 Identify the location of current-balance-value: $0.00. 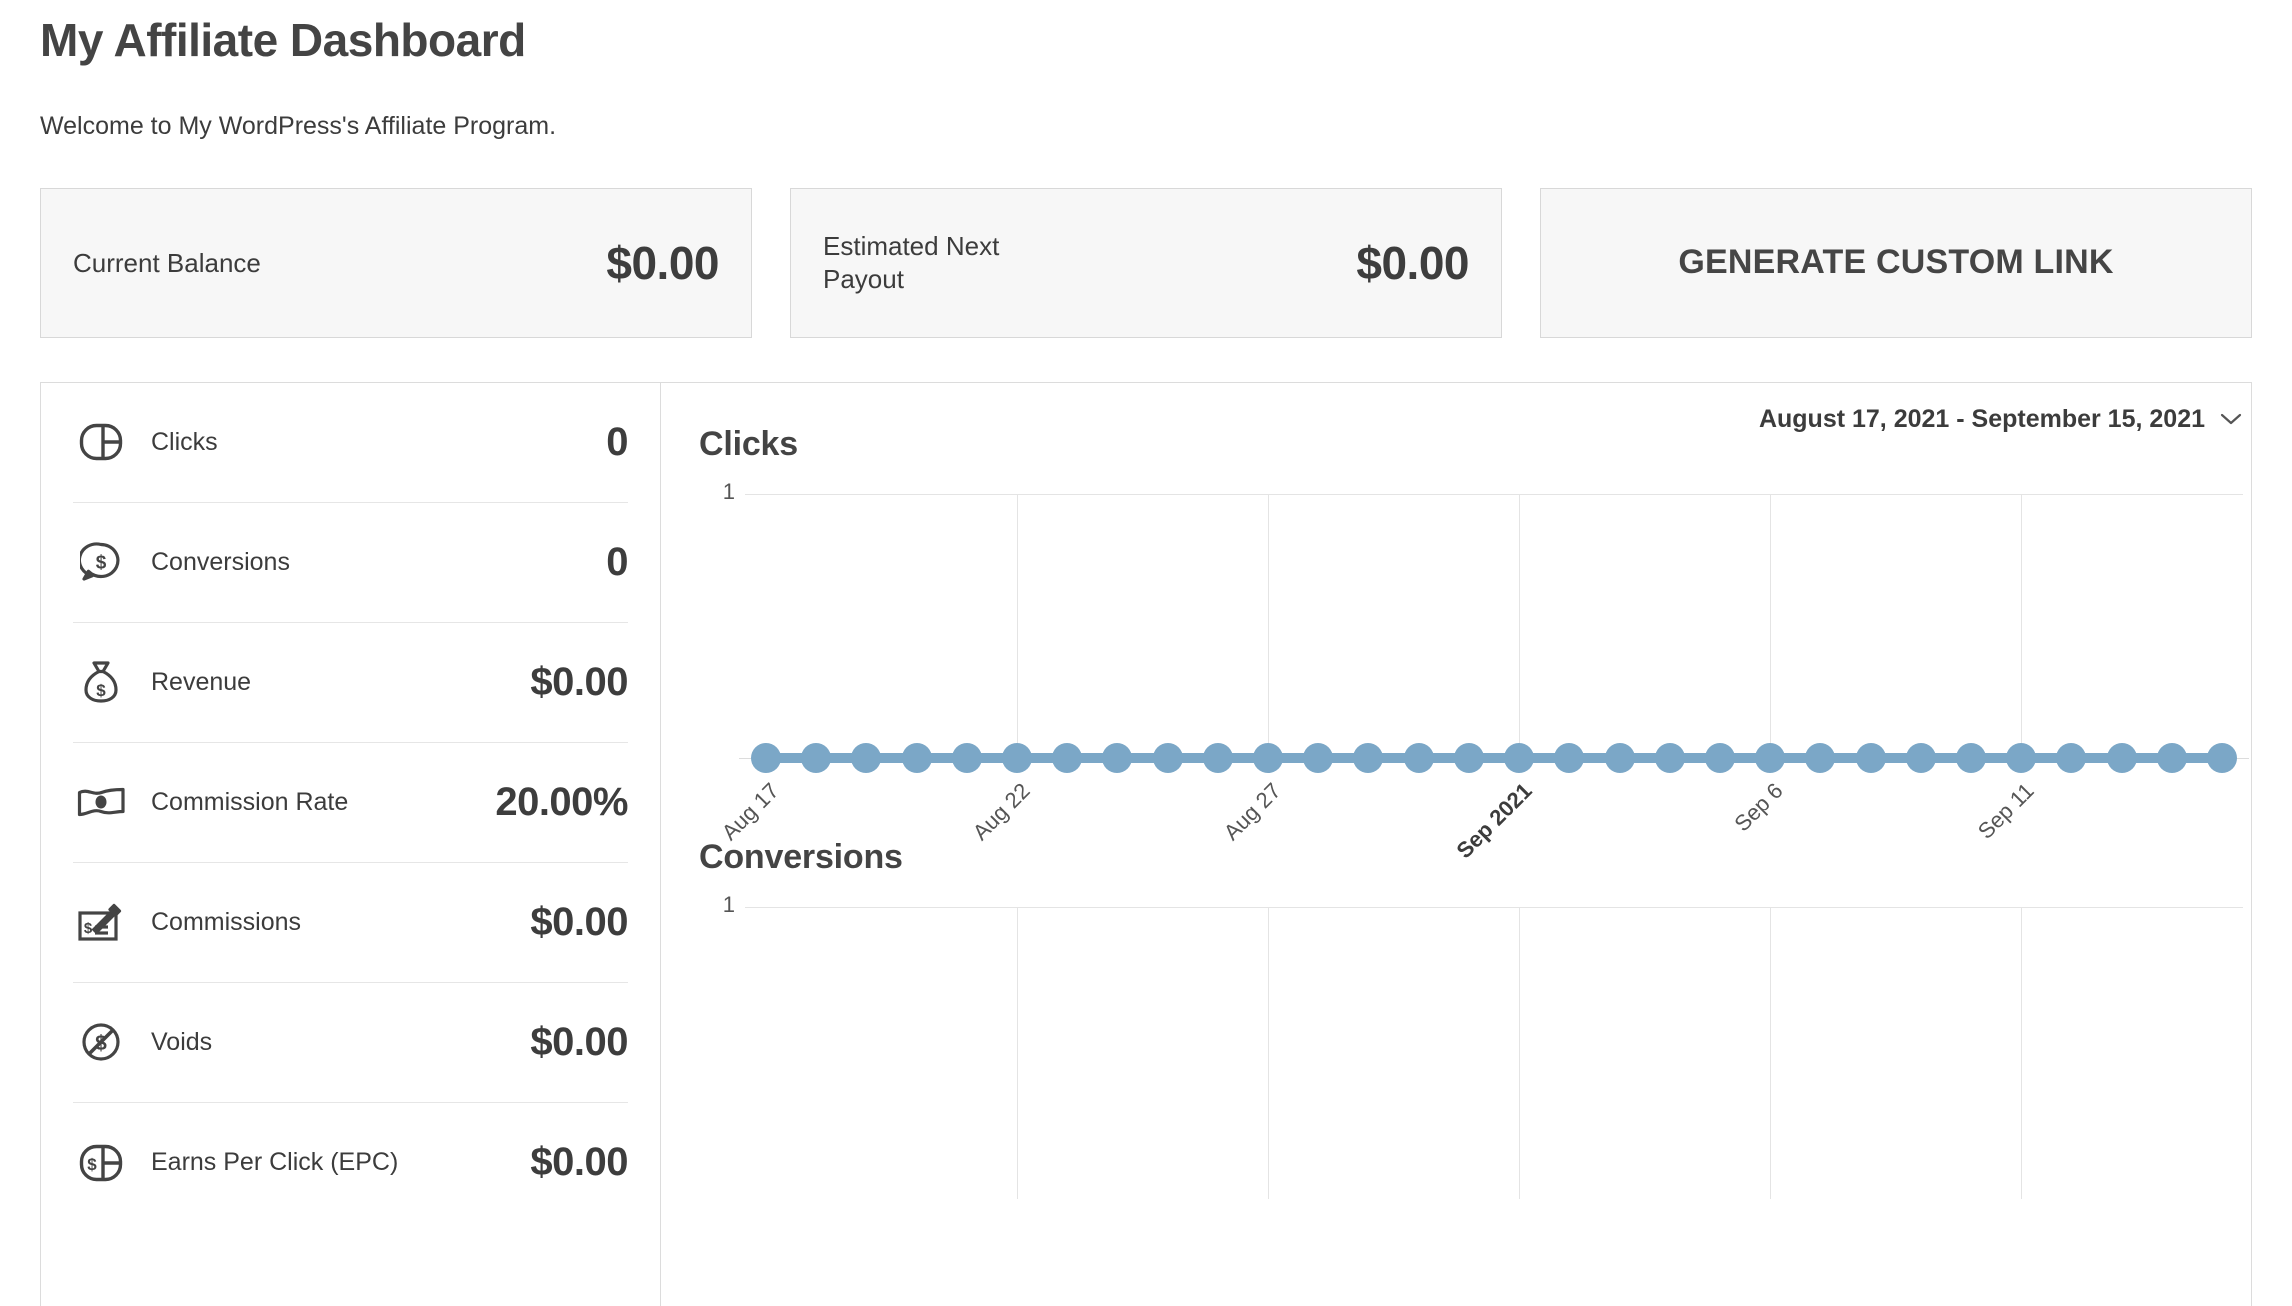
(662, 262).